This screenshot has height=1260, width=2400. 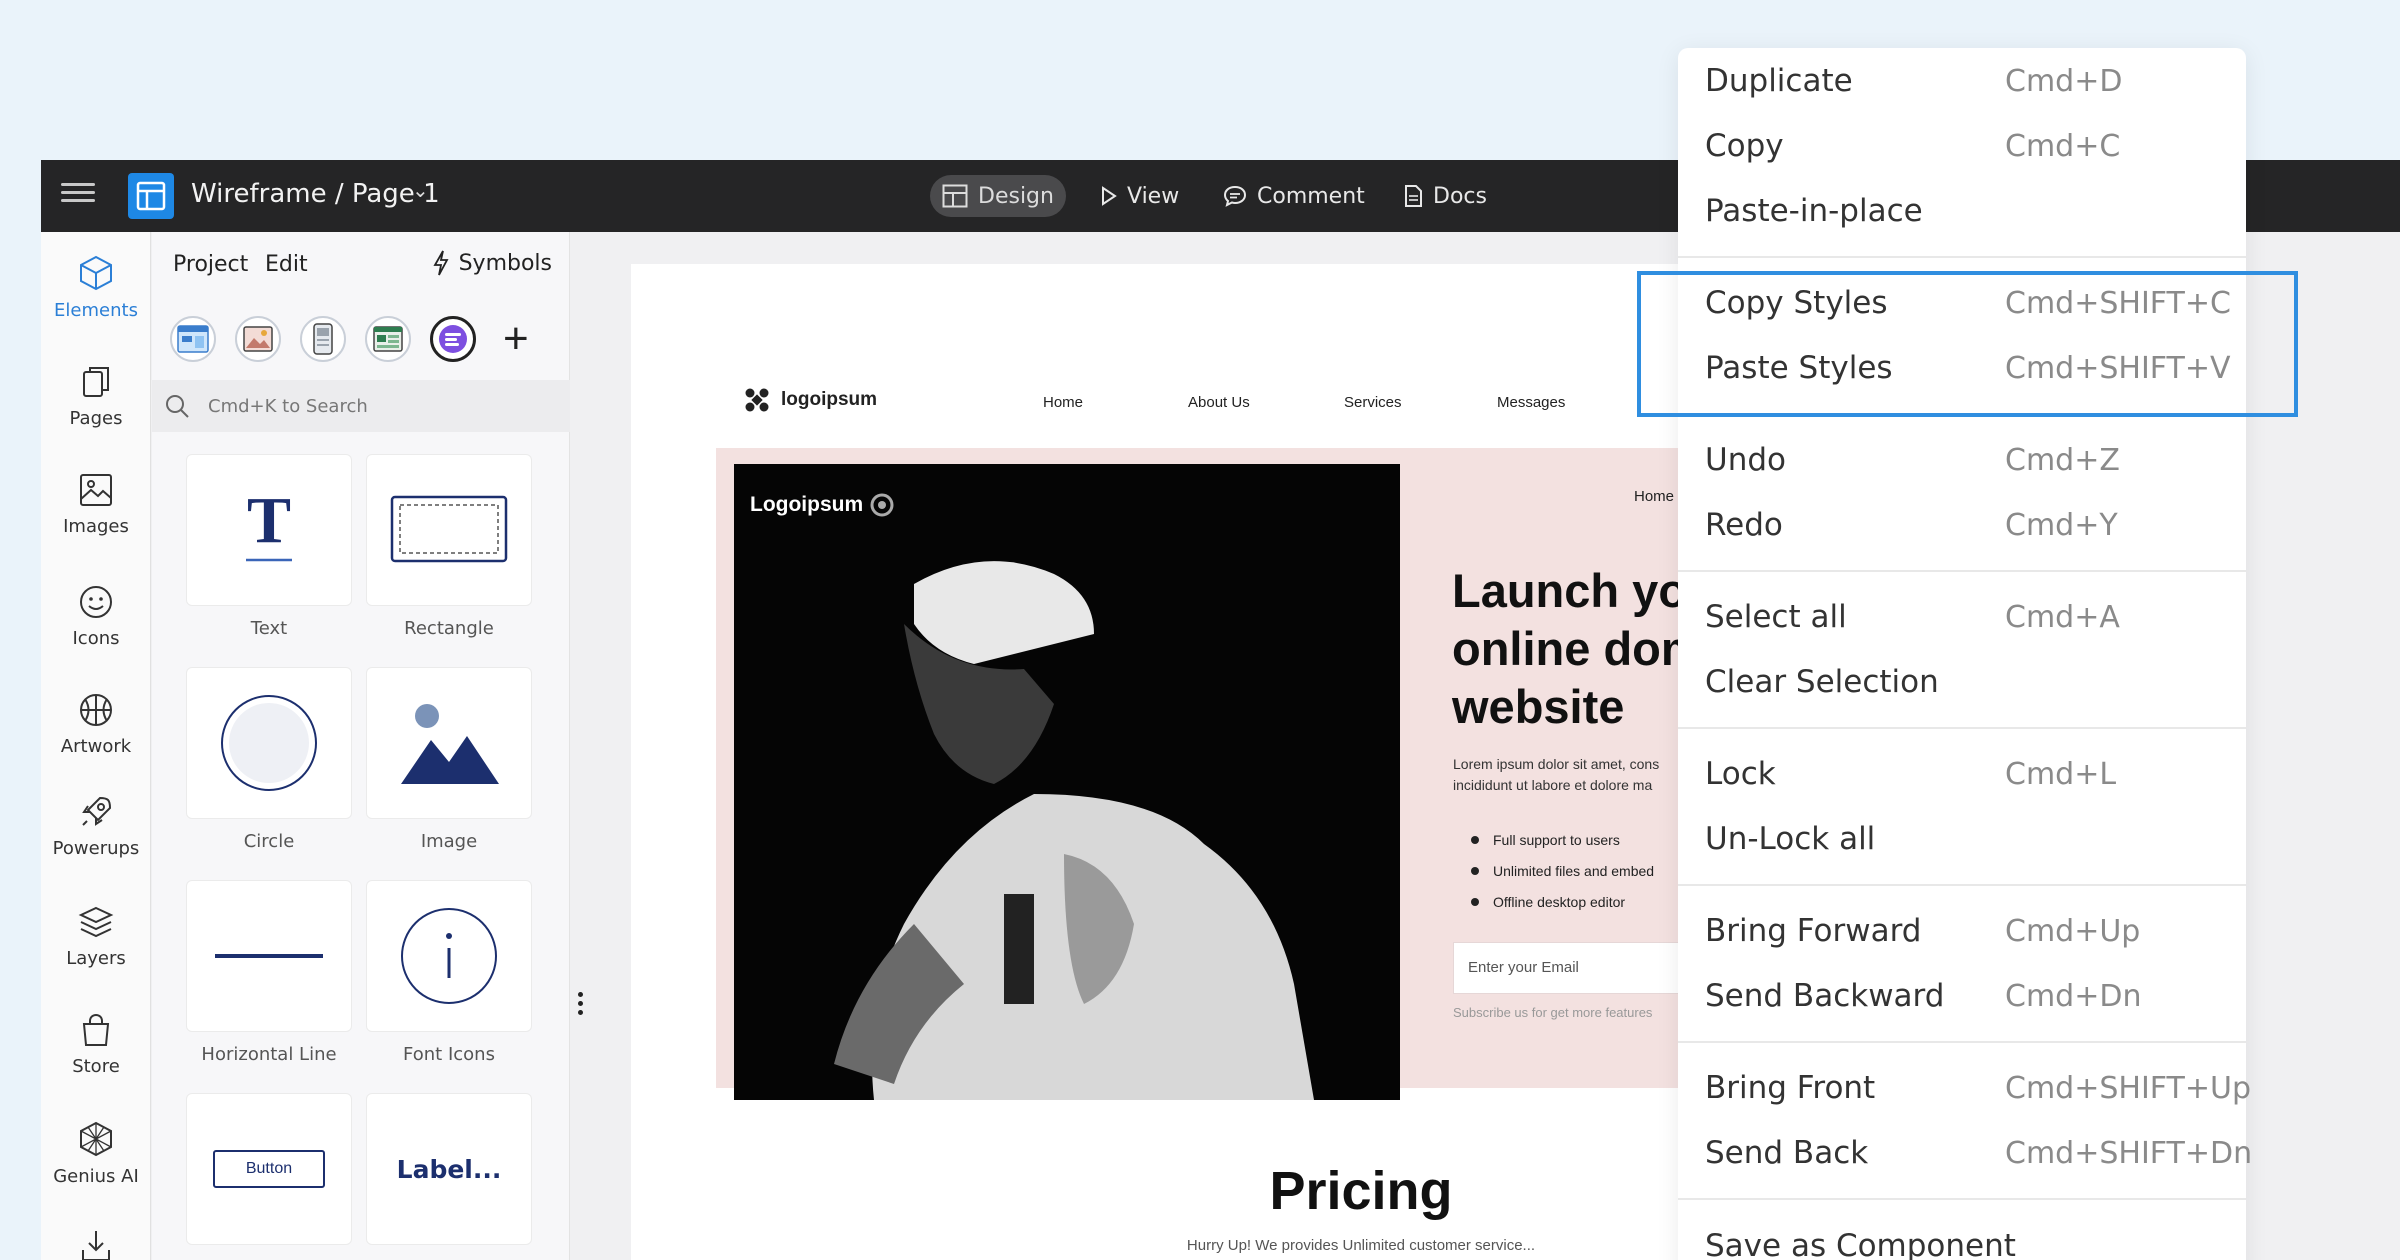 I want to click on tab-comment: Comment, so click(x=1294, y=196).